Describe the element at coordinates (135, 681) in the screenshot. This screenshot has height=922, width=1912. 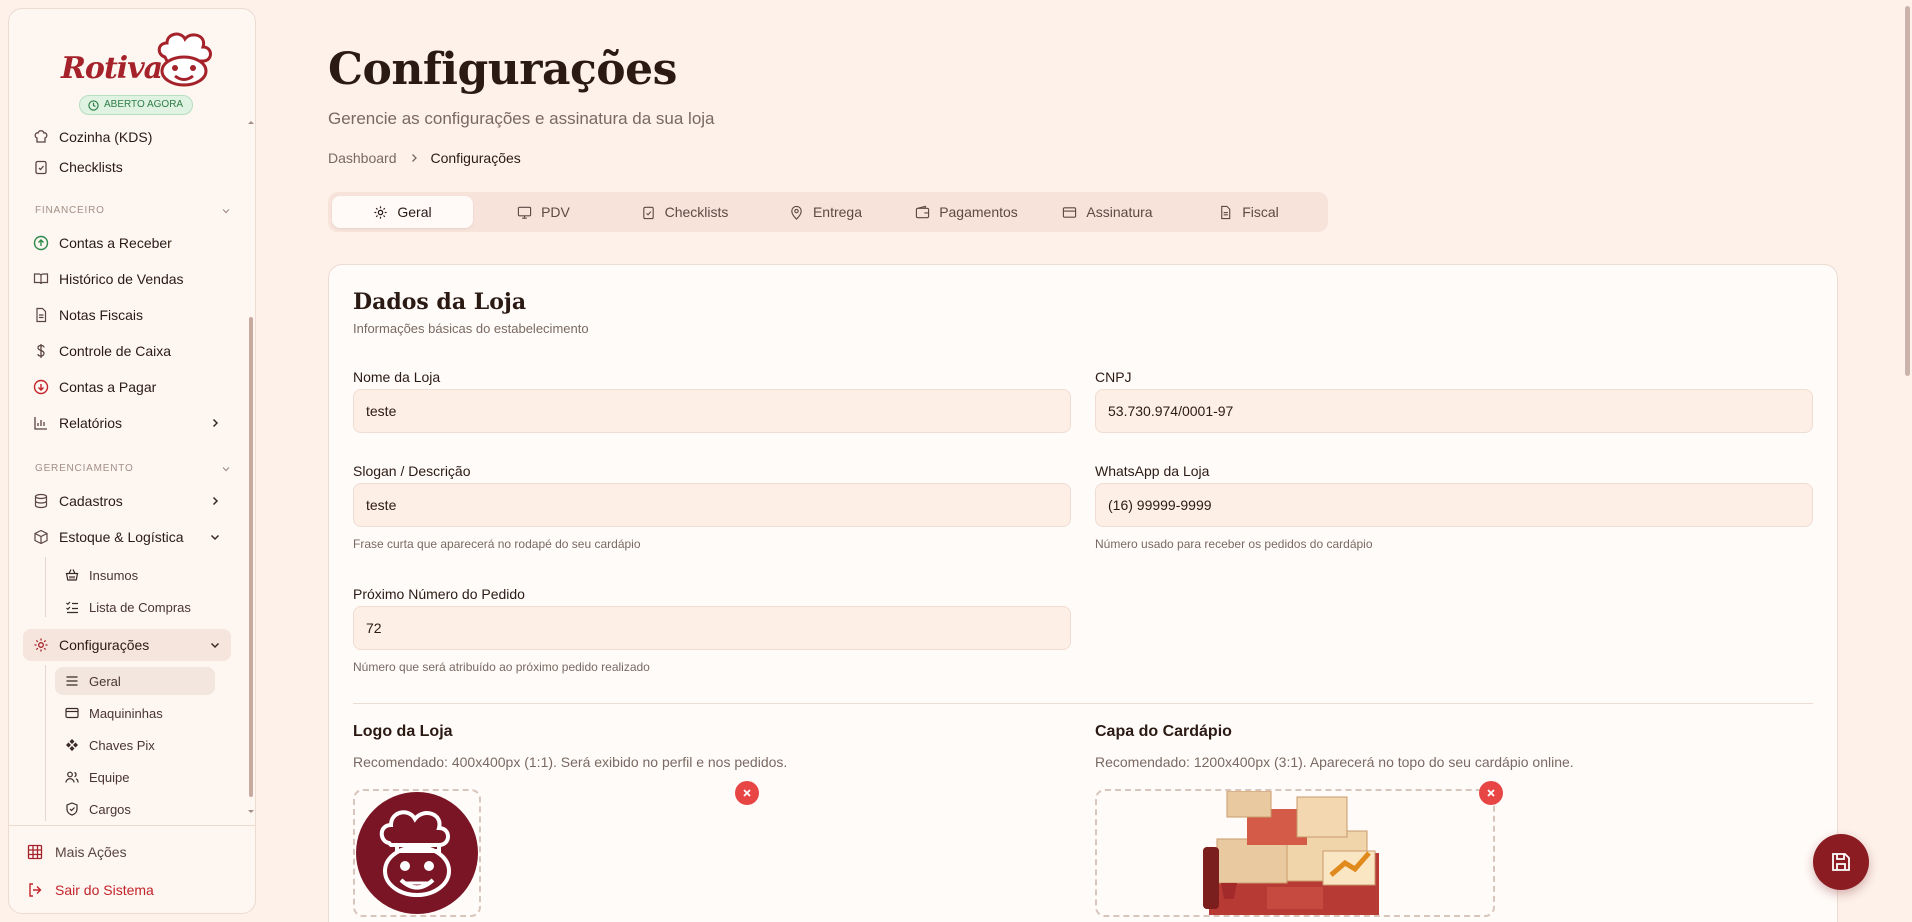
I see `sidebar-subitem-geral: Geral` at that location.